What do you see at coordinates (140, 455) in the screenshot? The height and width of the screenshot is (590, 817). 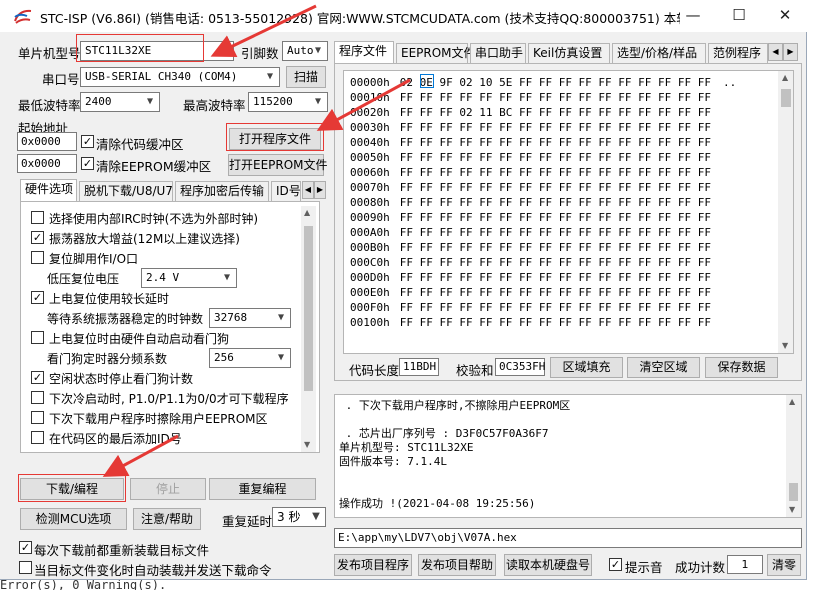 I see `arrow-to-download` at bounding box center [140, 455].